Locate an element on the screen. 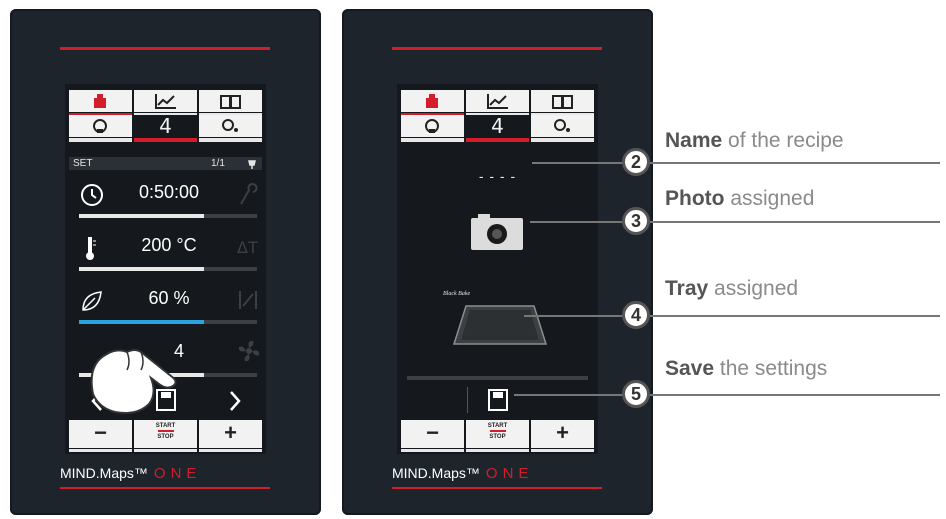 Image resolution: width=946 pixels, height=519 pixels. temperature-slider is located at coordinates (168, 269).